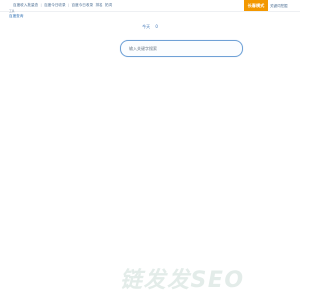  I want to click on watermark-logo: 链发发SEO, so click(182, 280).